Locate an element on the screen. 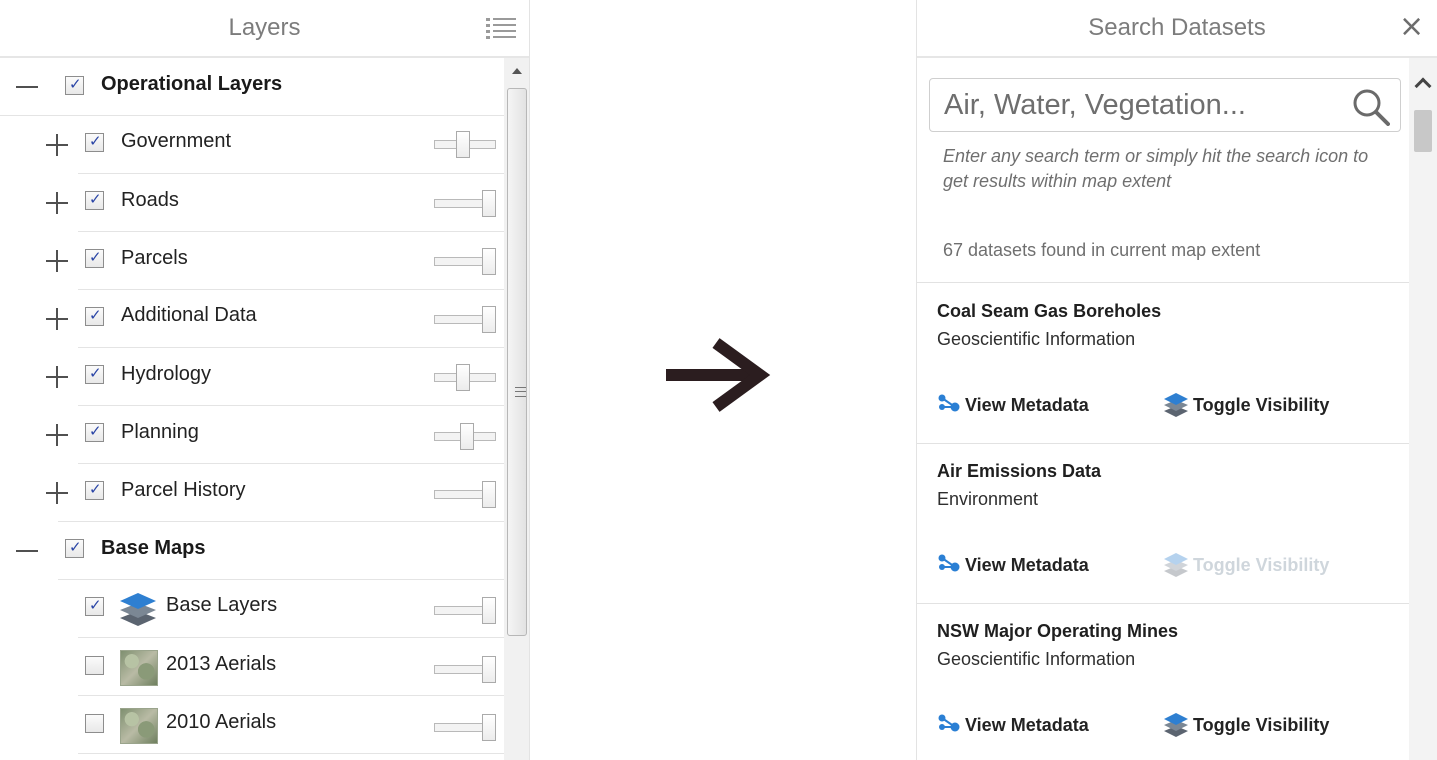 This screenshot has width=1437, height=760. chevron-up-icon is located at coordinates (1423, 86).